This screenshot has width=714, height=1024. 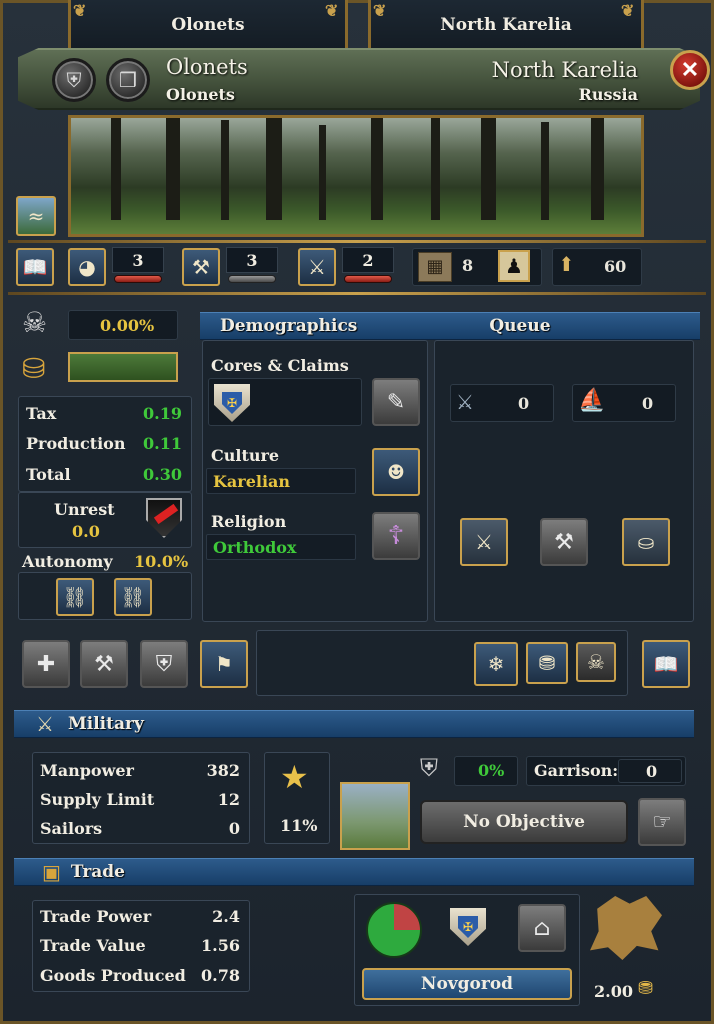 I want to click on terrain-map-button: ≈, so click(x=36, y=216).